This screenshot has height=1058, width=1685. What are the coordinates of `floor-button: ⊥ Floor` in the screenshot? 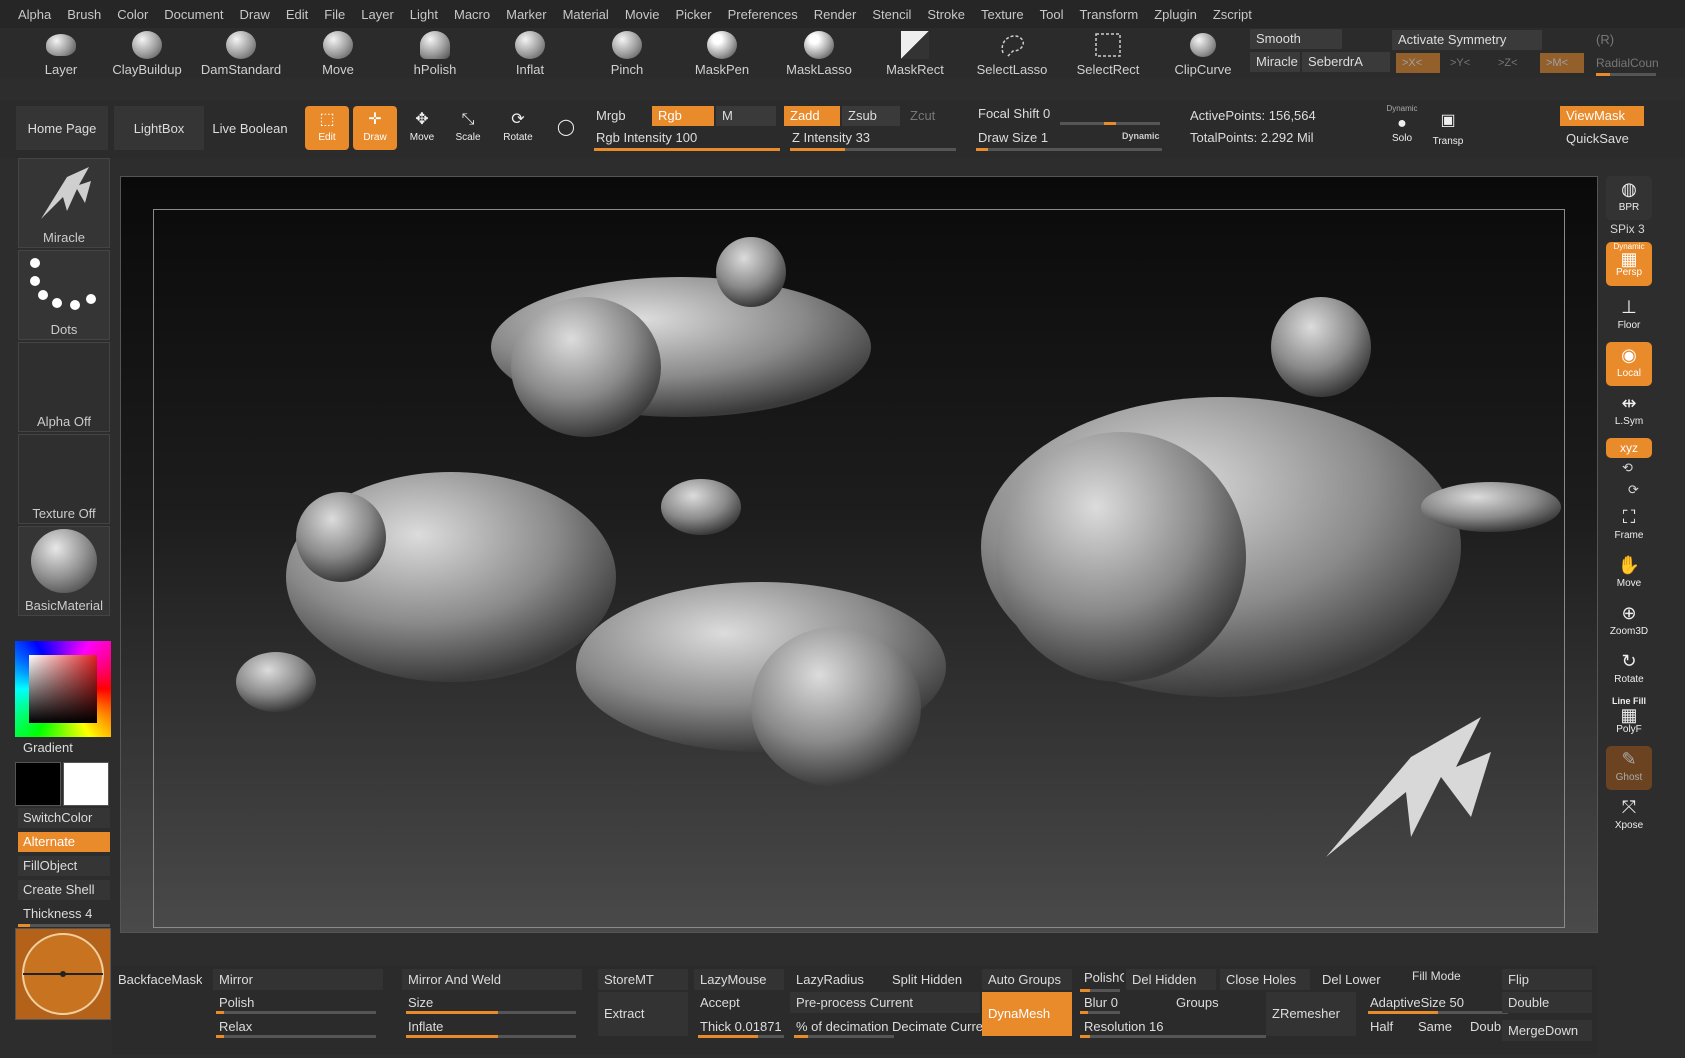 It's located at (1629, 316).